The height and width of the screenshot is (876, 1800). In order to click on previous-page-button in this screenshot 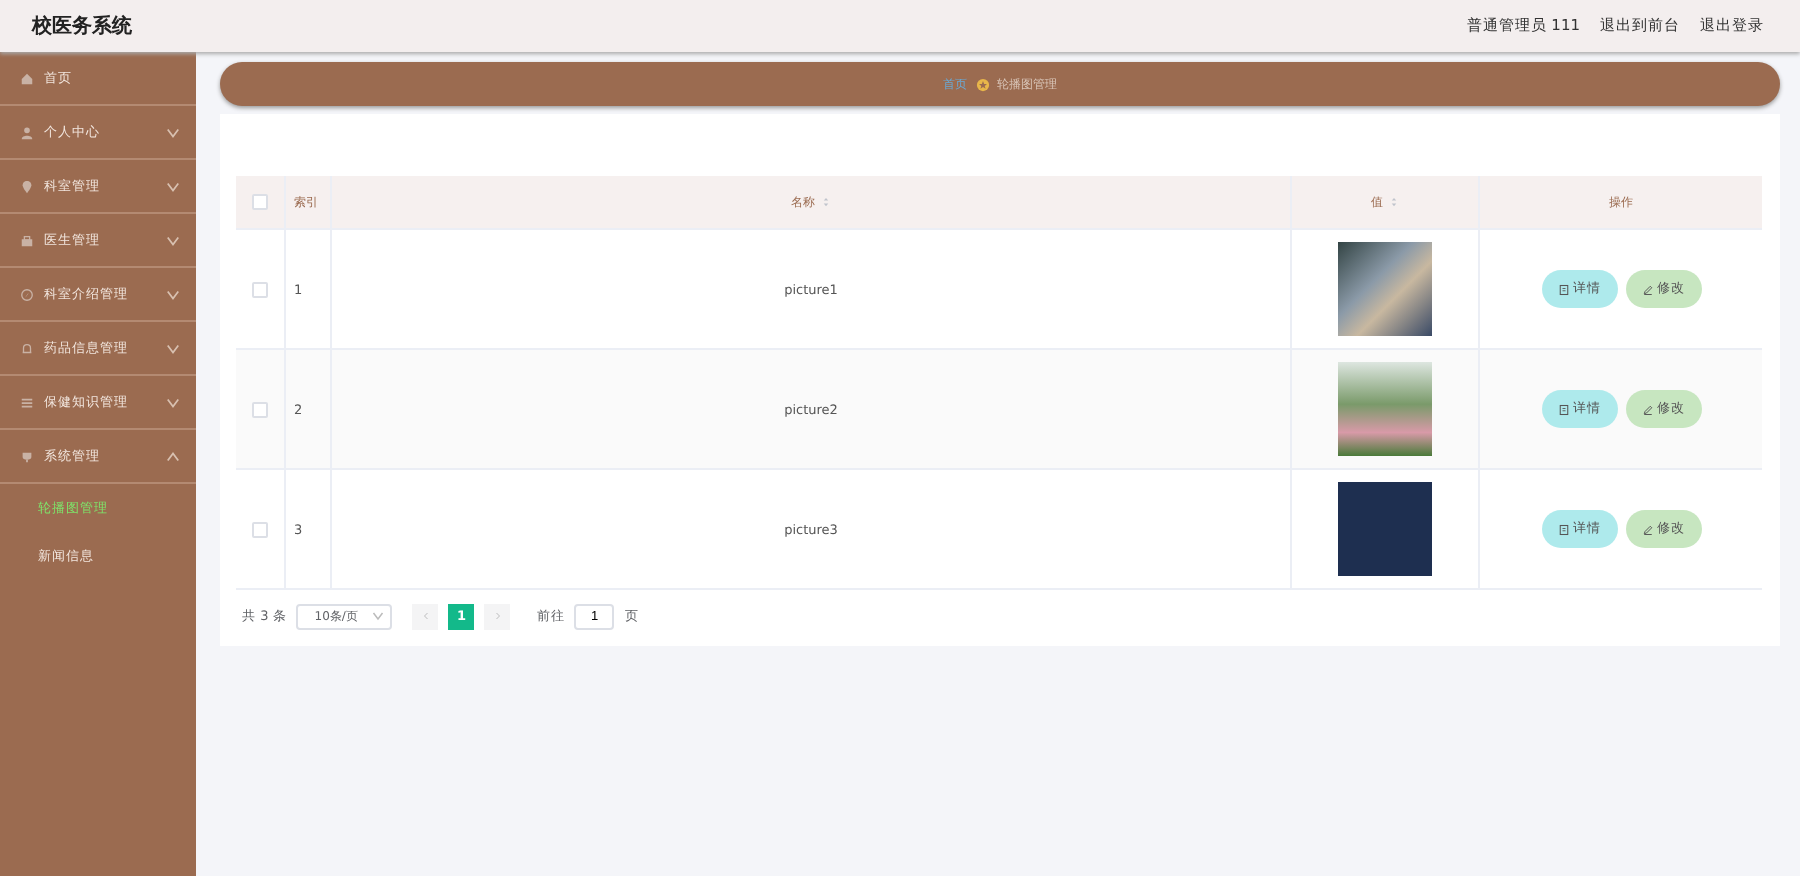, I will do `click(425, 616)`.